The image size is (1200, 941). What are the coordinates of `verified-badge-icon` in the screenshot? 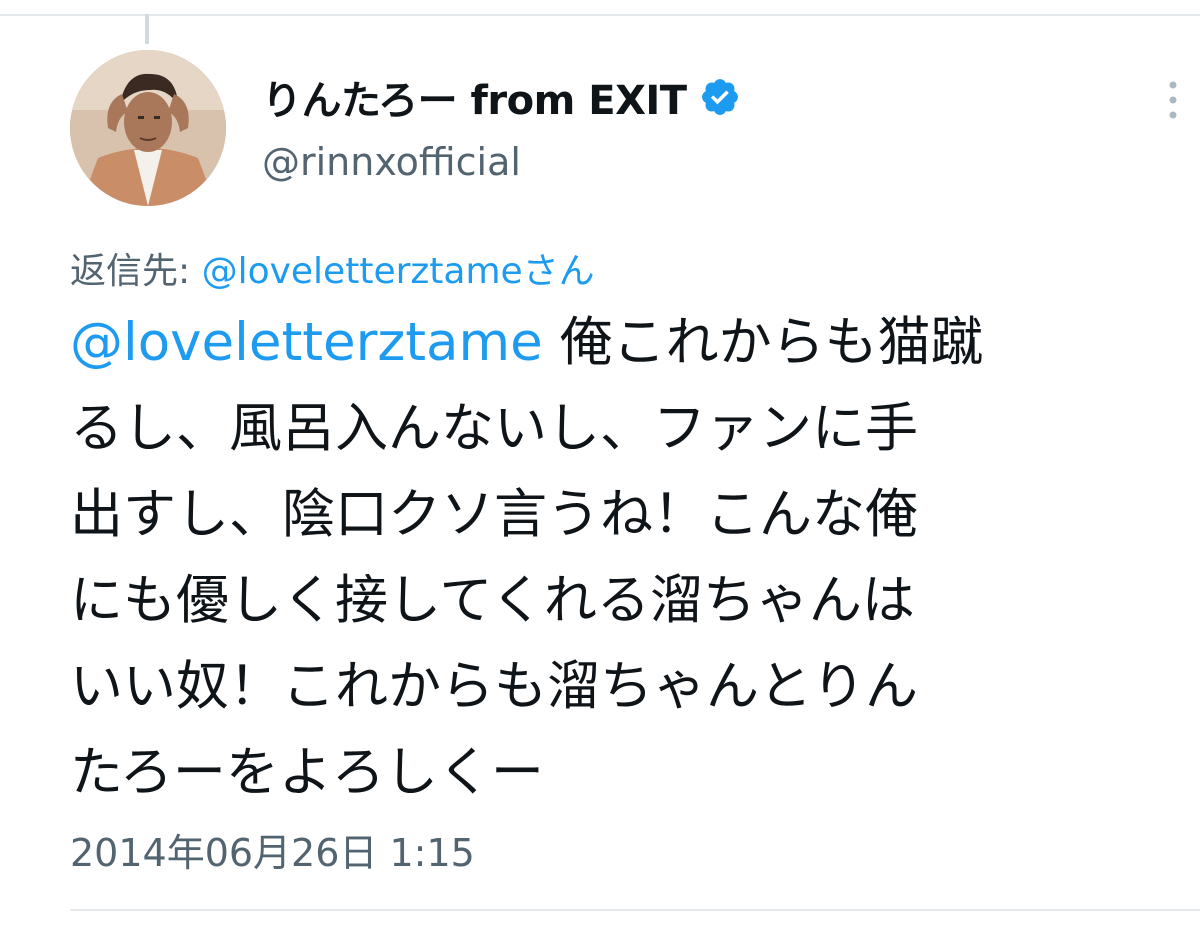 It's located at (719, 97).